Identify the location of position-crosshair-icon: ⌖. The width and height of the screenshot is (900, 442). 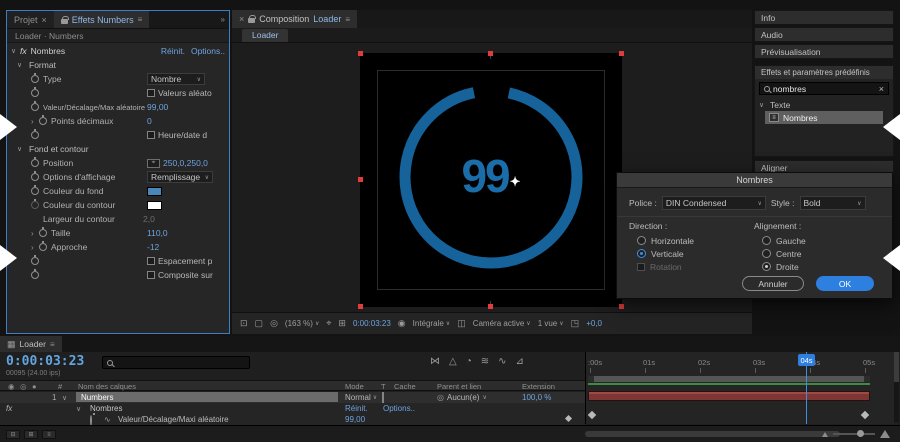
(153, 163).